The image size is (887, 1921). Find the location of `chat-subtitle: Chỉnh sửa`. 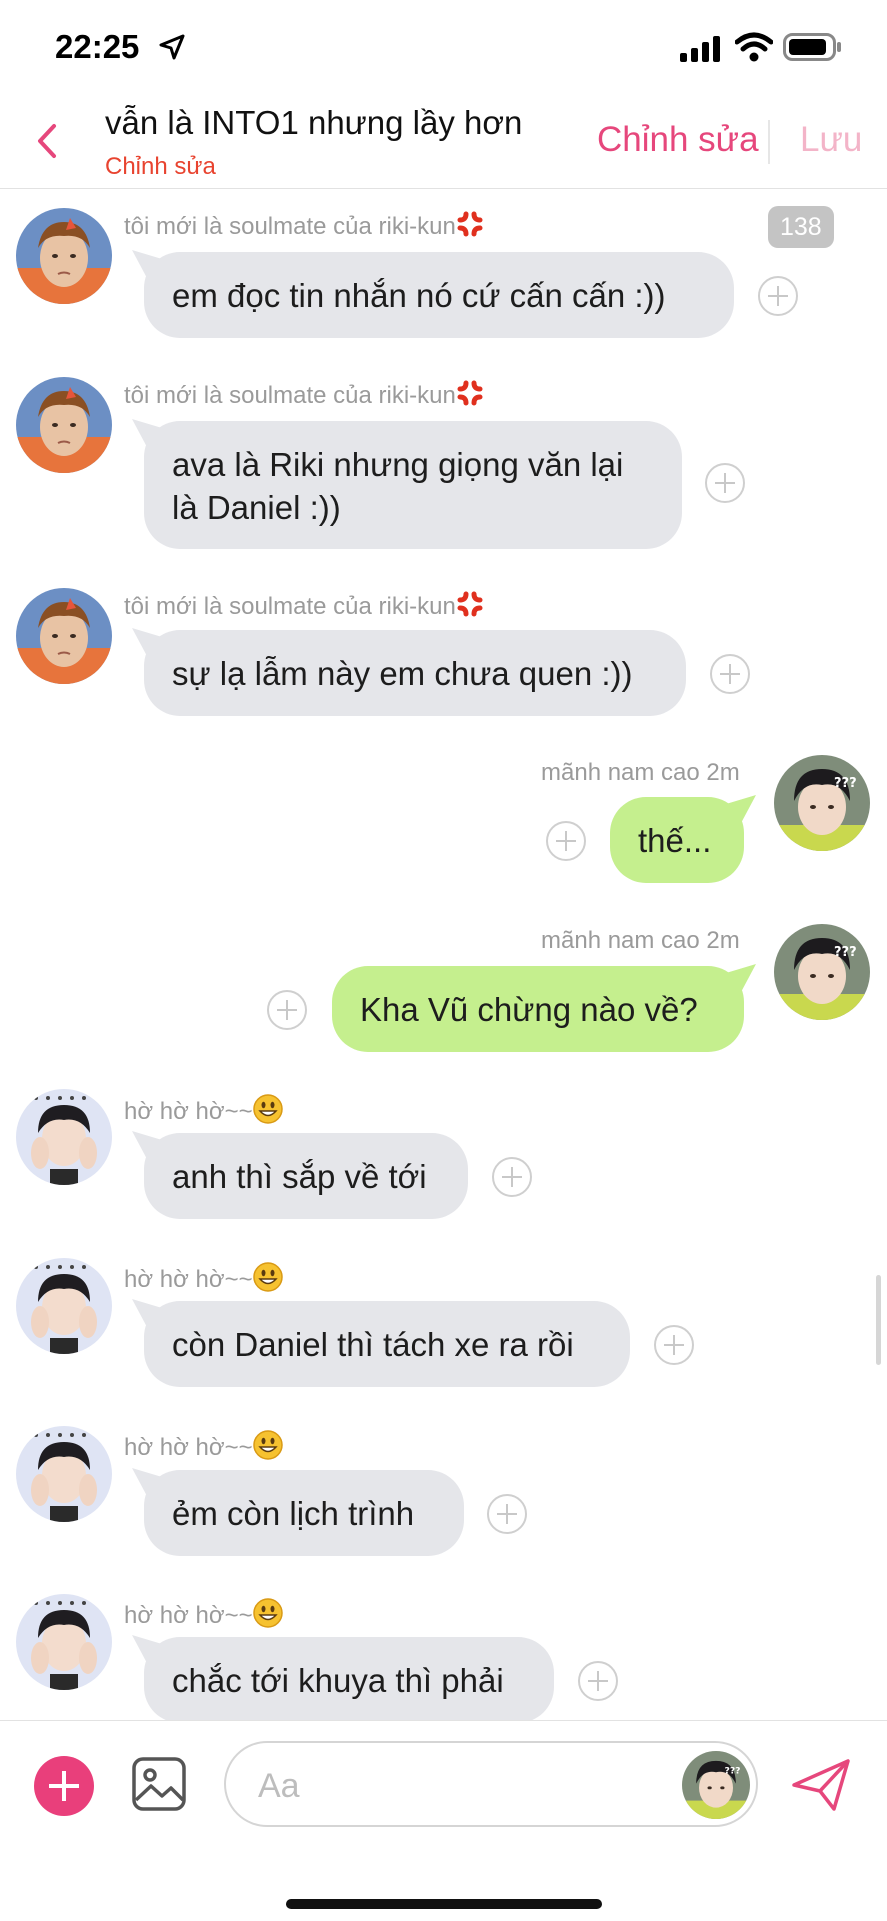

chat-subtitle: Chỉnh sửa is located at coordinates (160, 167).